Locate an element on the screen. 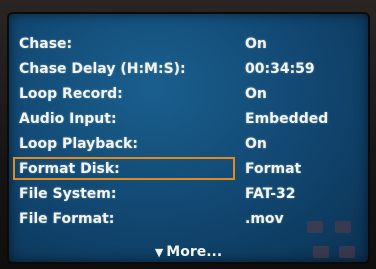 This screenshot has height=269, width=376. menu-row-chase: Chase: On is located at coordinates (188, 44).